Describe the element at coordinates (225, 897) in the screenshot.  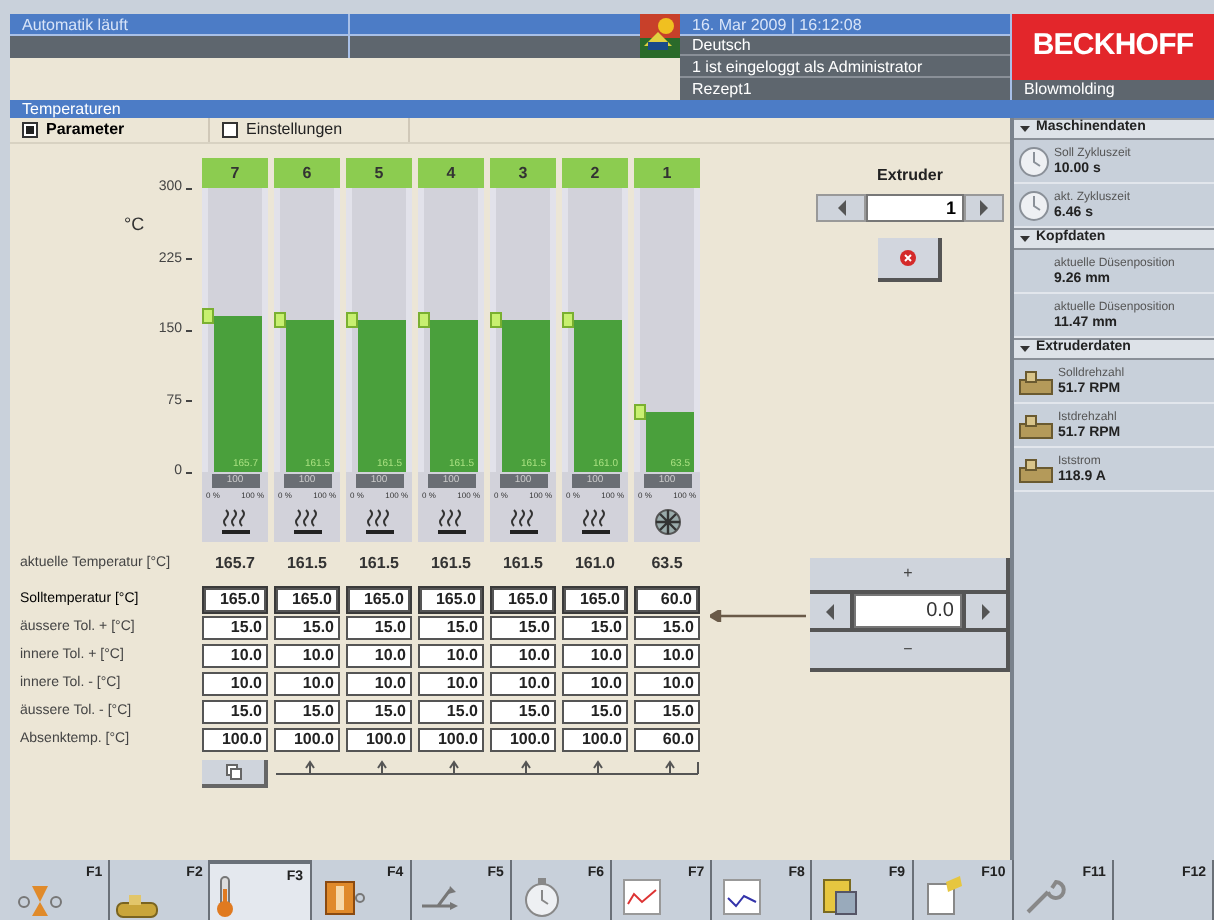
I see `thermometer-icon` at that location.